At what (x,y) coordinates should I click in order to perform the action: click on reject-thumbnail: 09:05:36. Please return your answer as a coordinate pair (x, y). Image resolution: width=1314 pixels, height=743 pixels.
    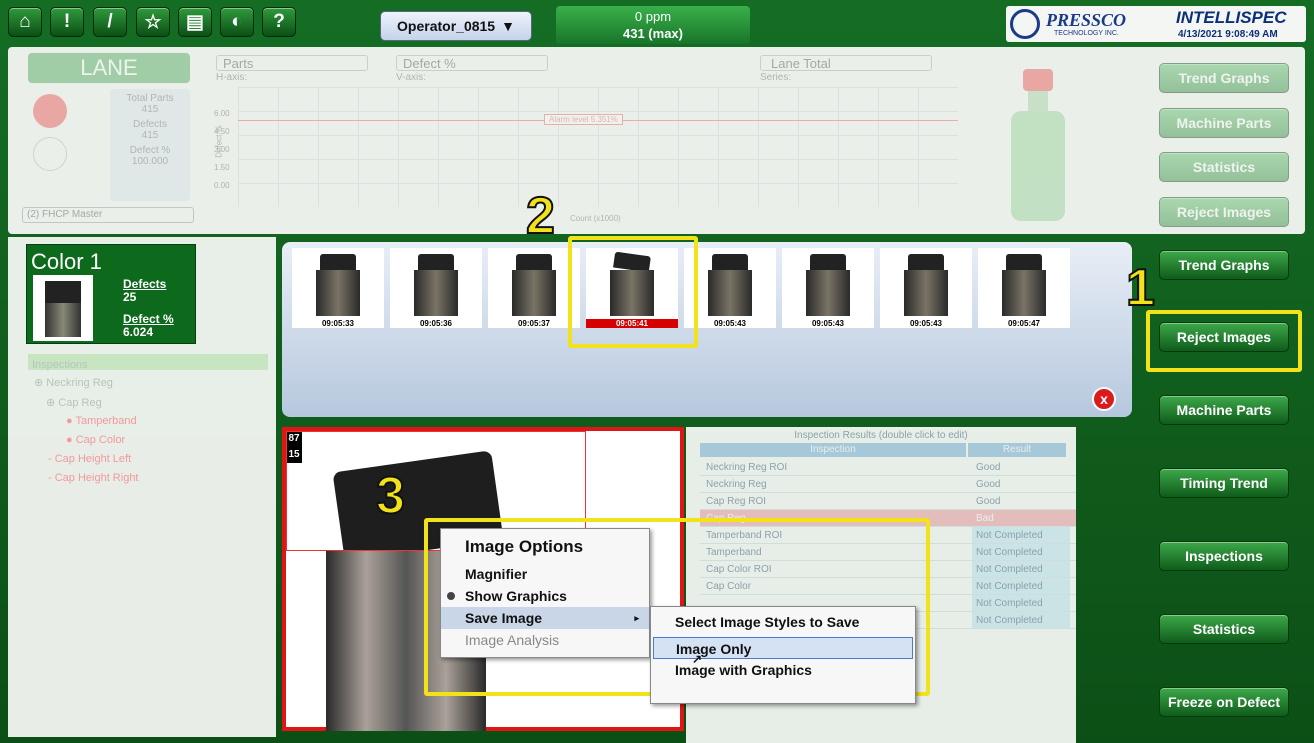
    Looking at the image, I should click on (436, 288).